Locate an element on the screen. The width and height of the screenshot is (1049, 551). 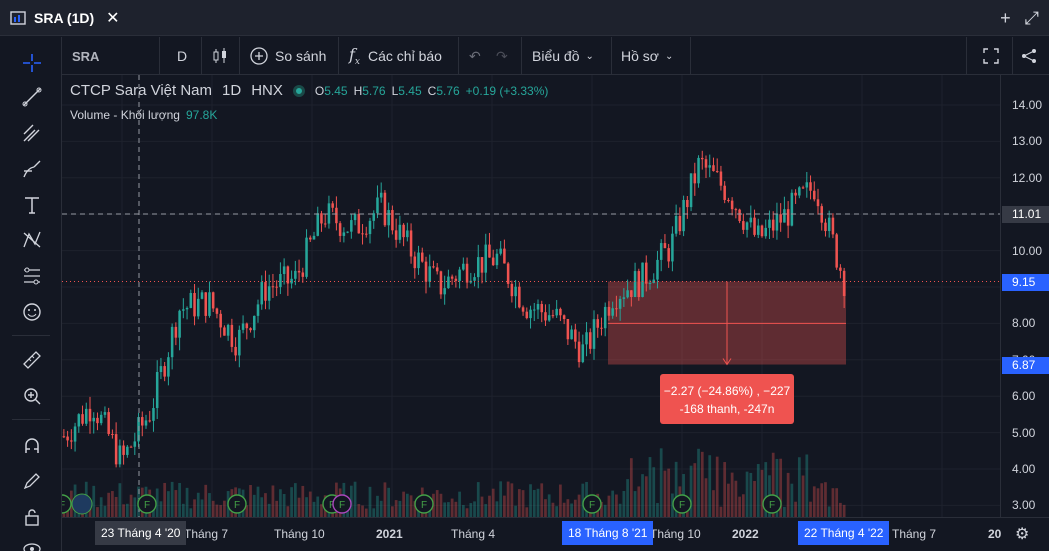
expand-icon: ⤢ is located at coordinates (1032, 18).